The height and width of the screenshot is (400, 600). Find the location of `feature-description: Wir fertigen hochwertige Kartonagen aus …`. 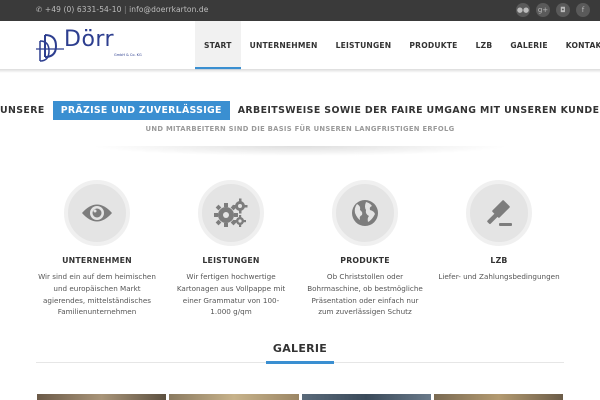

feature-description: Wir fertigen hochwertige Kartonagen aus … is located at coordinates (231, 294).